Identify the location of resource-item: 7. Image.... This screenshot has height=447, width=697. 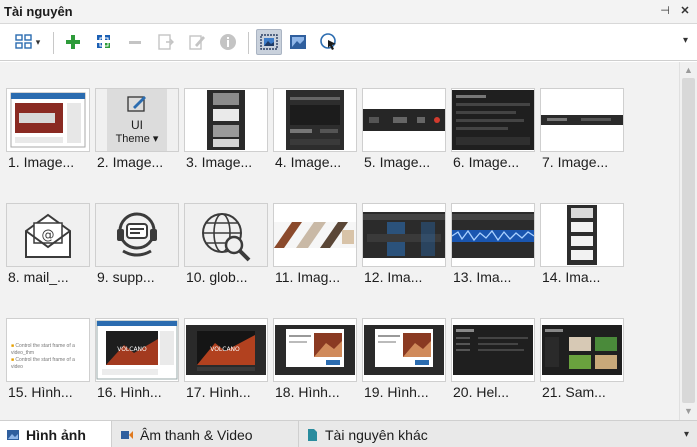
(582, 131).